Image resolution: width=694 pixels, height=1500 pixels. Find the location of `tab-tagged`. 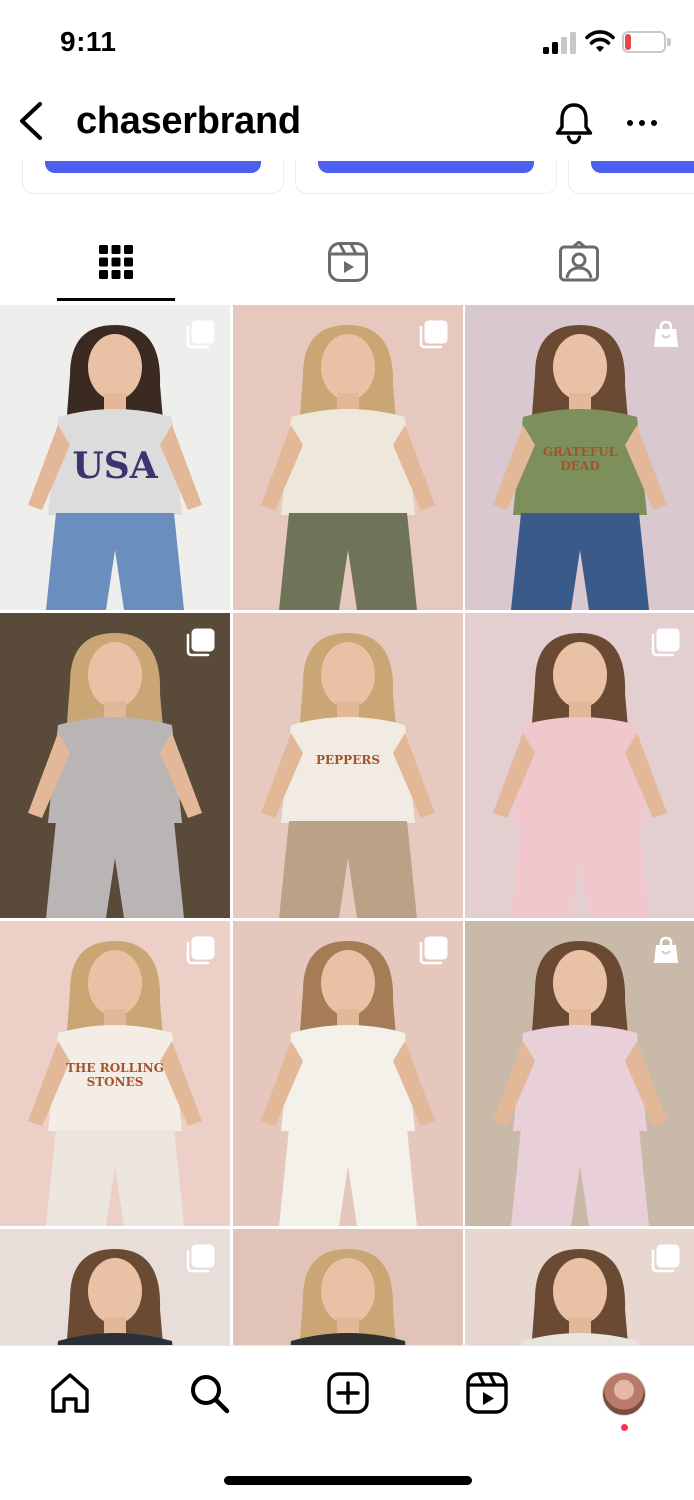

tab-tagged is located at coordinates (578, 262).